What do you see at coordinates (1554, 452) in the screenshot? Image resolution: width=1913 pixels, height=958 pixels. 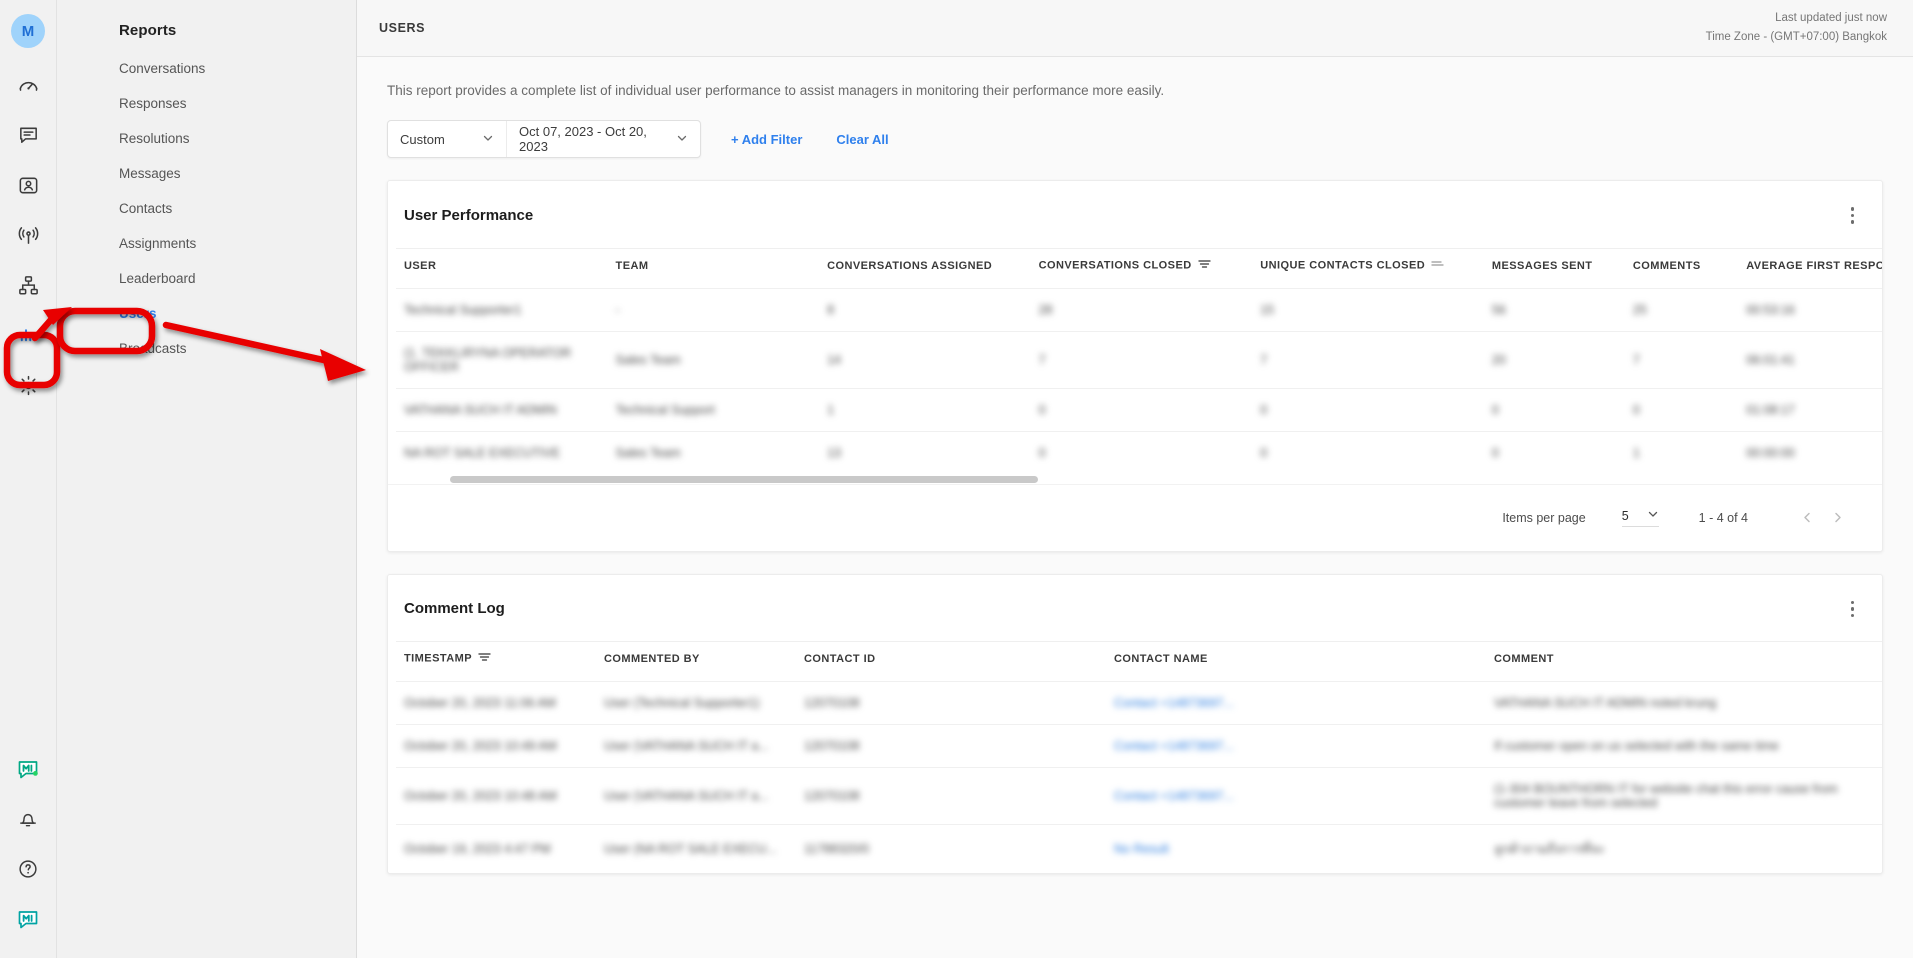 I see `cell-messages-sent: 0` at bounding box center [1554, 452].